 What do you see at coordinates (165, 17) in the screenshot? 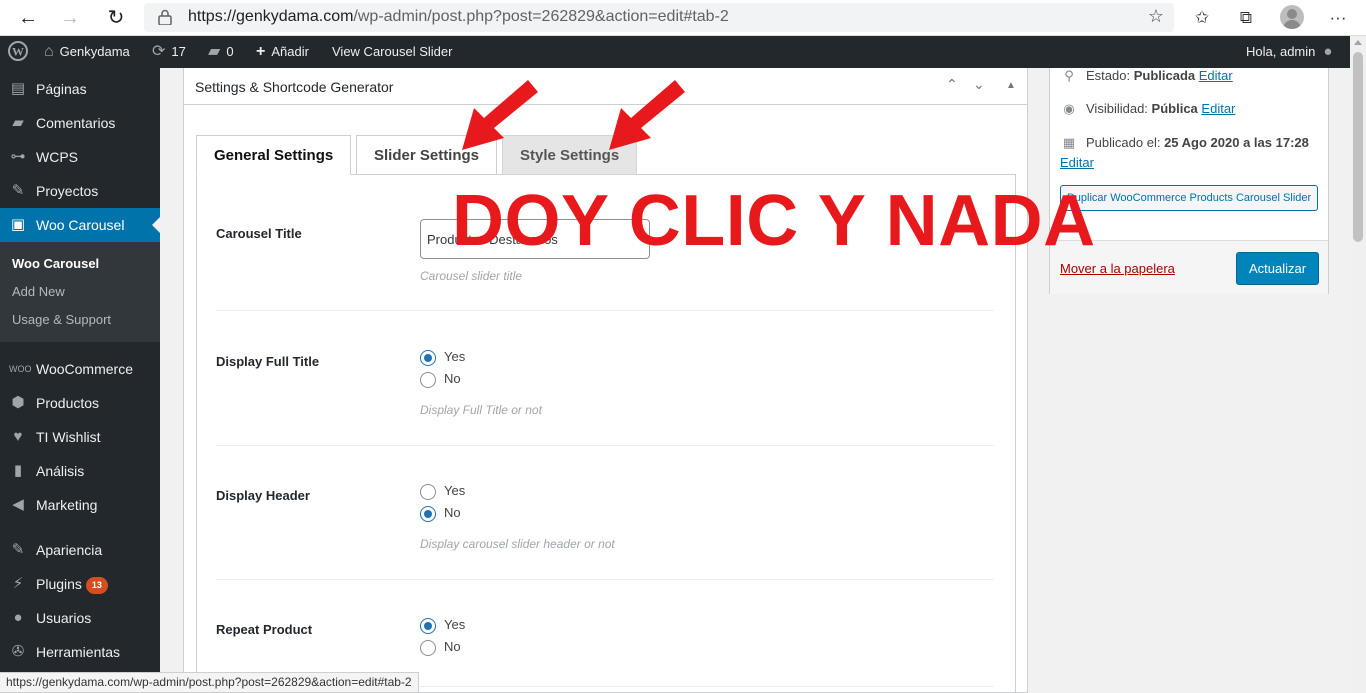
I see `lock-icon` at bounding box center [165, 17].